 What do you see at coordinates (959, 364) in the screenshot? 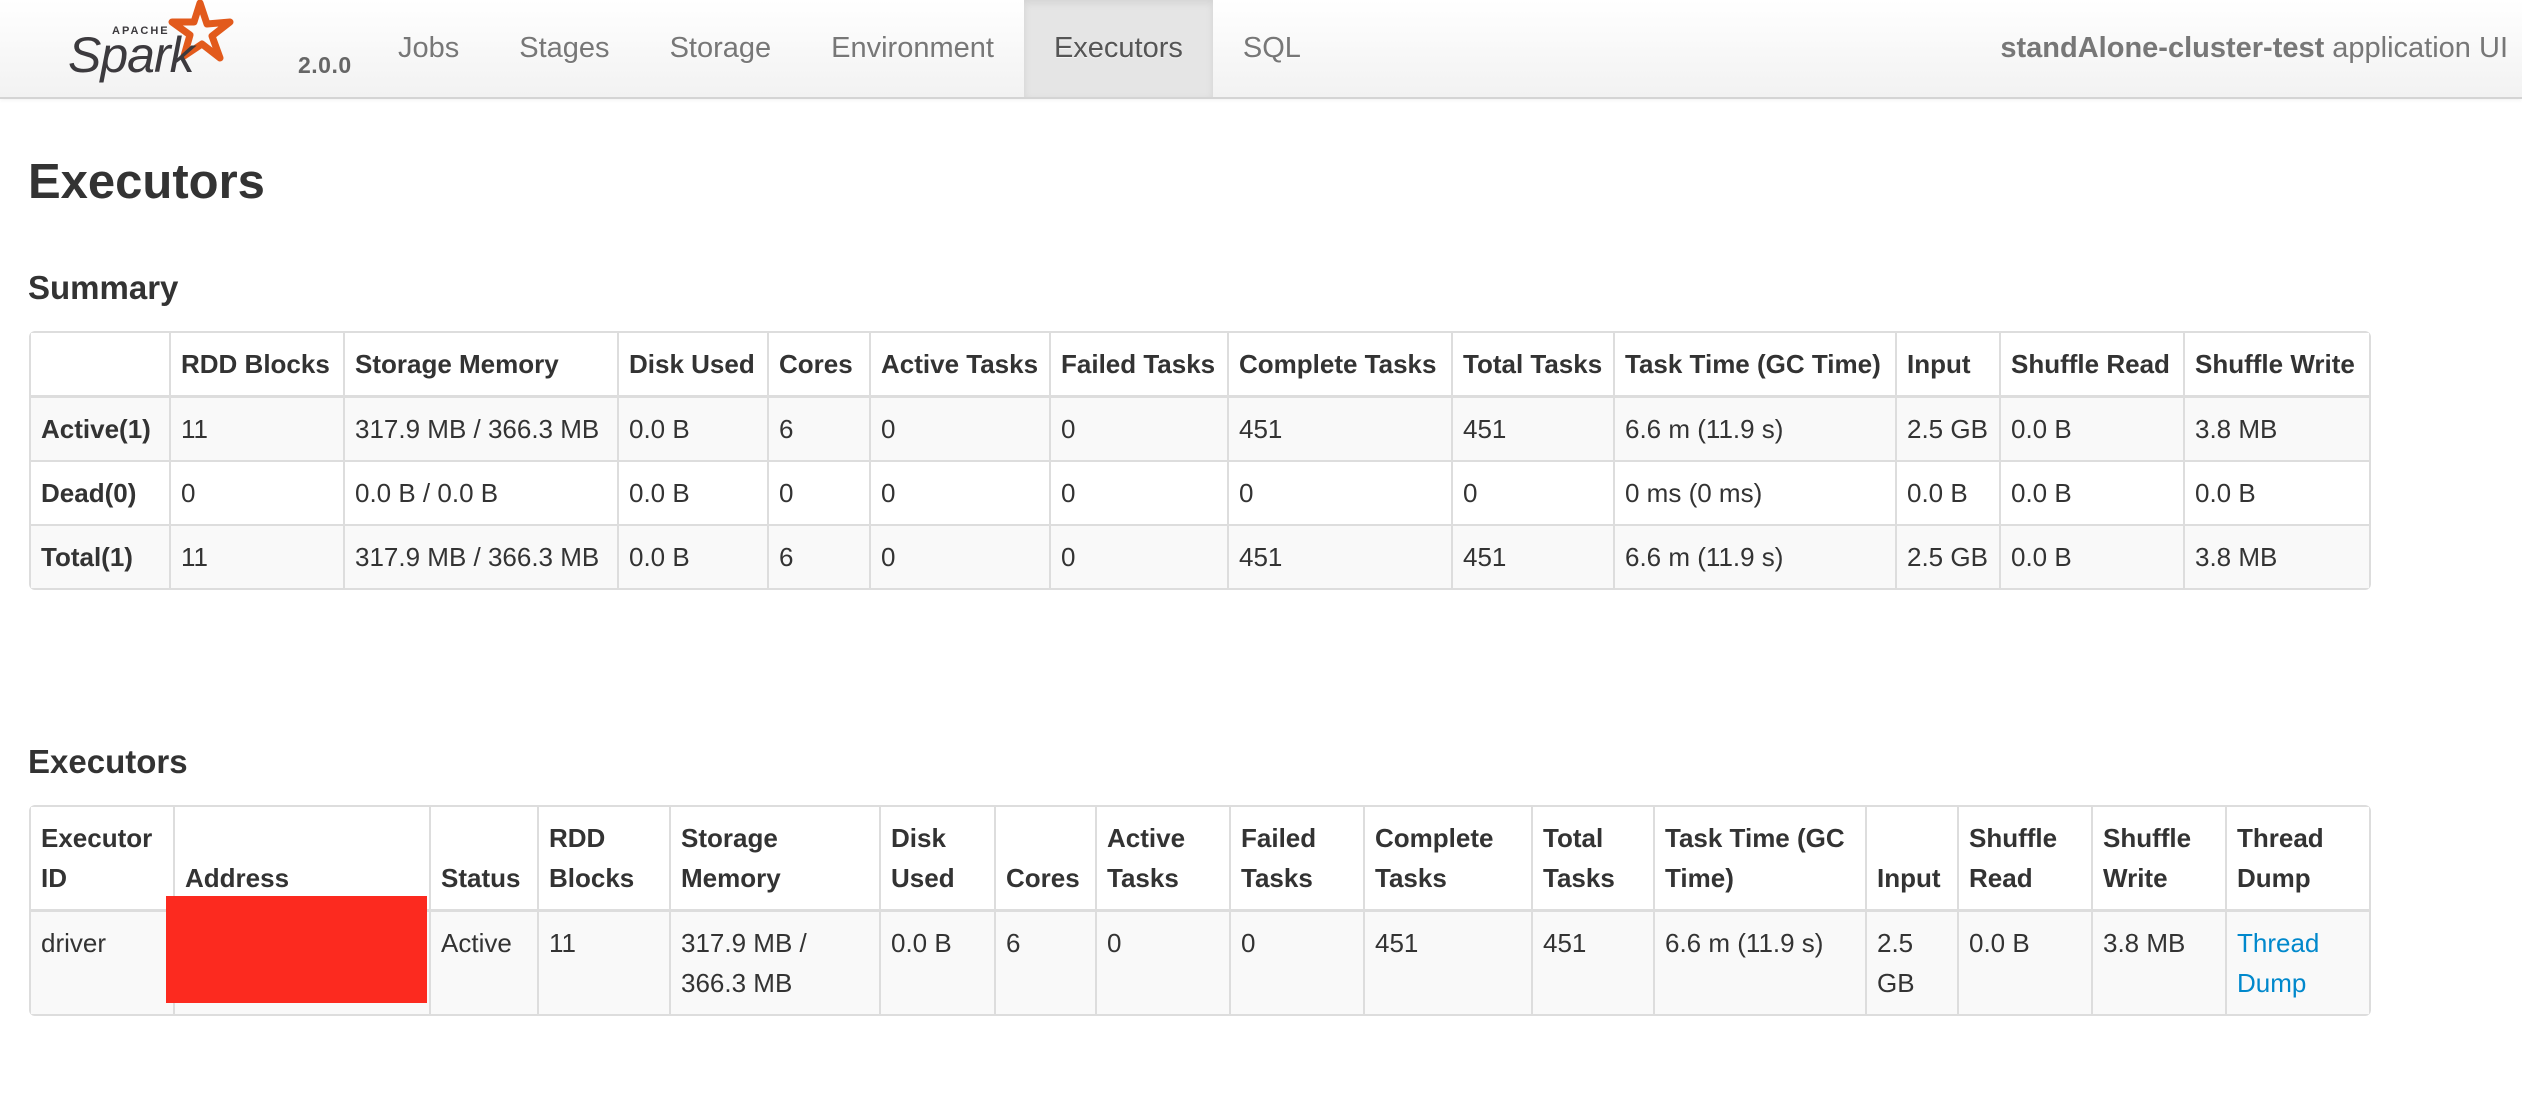
I see `summary-header-active-tasks: Active Tasks` at bounding box center [959, 364].